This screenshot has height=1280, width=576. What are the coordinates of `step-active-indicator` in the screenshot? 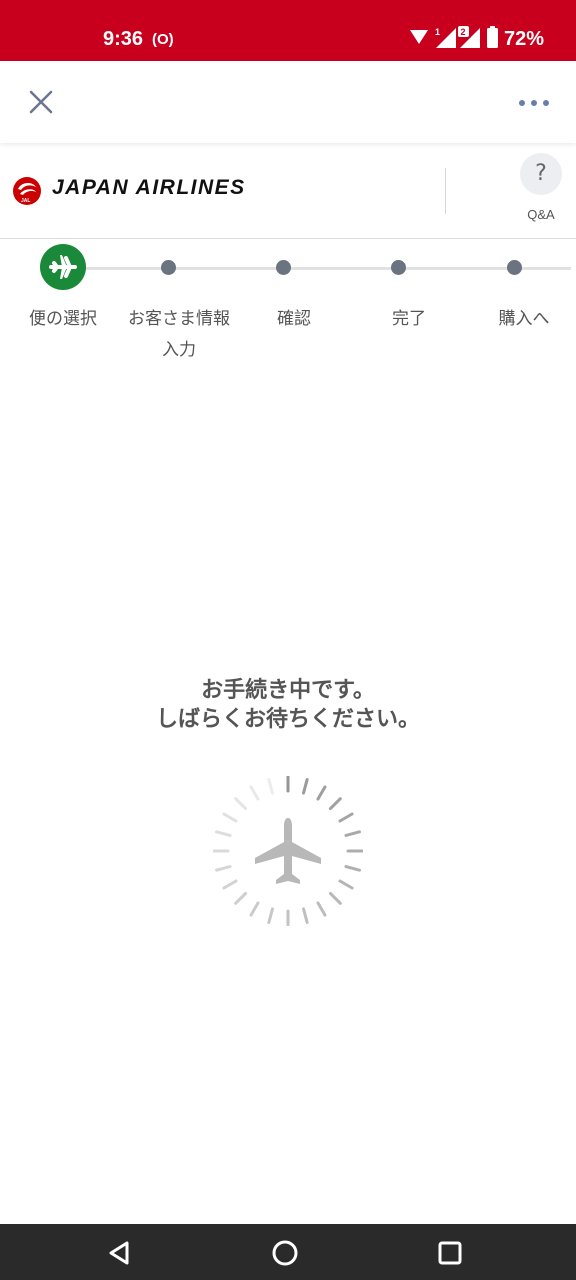 It's located at (63, 267).